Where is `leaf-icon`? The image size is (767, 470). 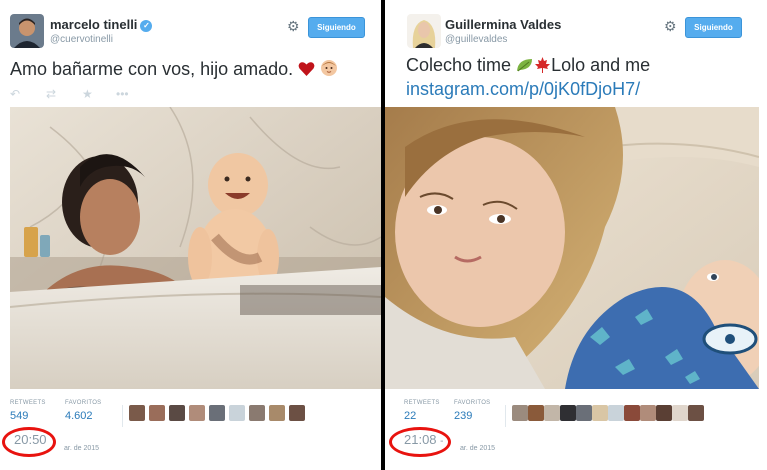
leaf-icon is located at coordinates (525, 67).